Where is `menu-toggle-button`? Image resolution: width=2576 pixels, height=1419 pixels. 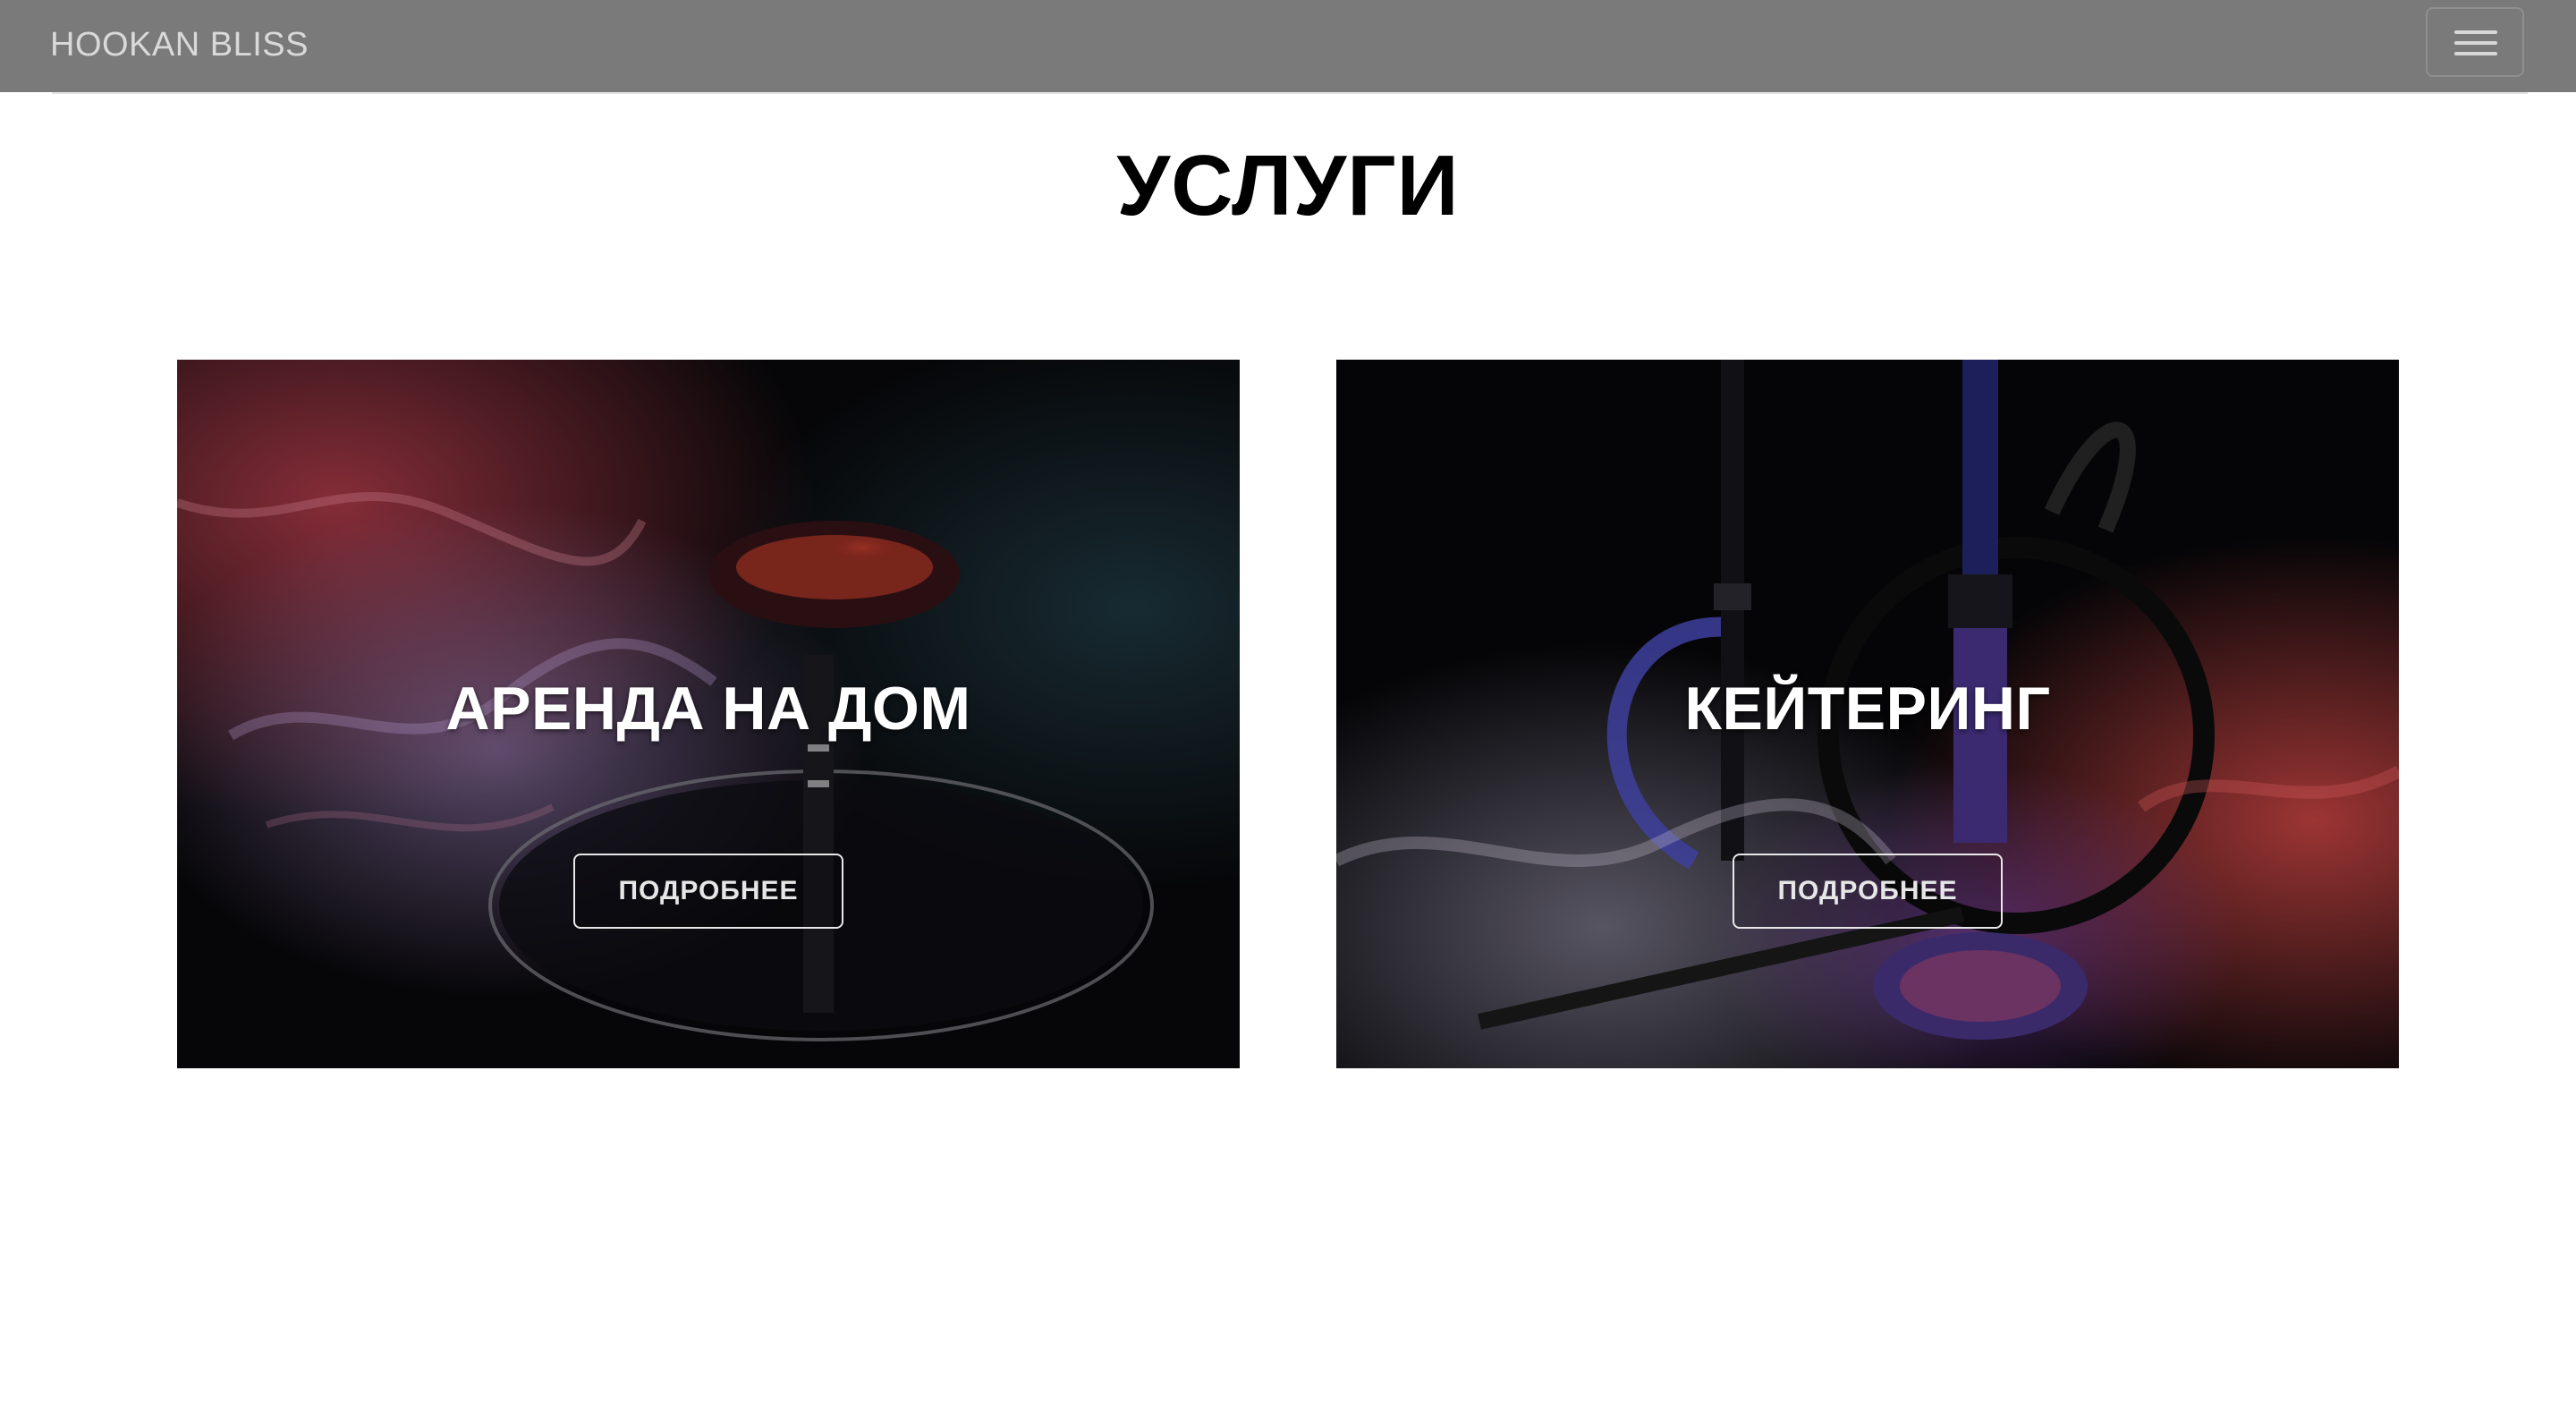
menu-toggle-button is located at coordinates (2475, 42).